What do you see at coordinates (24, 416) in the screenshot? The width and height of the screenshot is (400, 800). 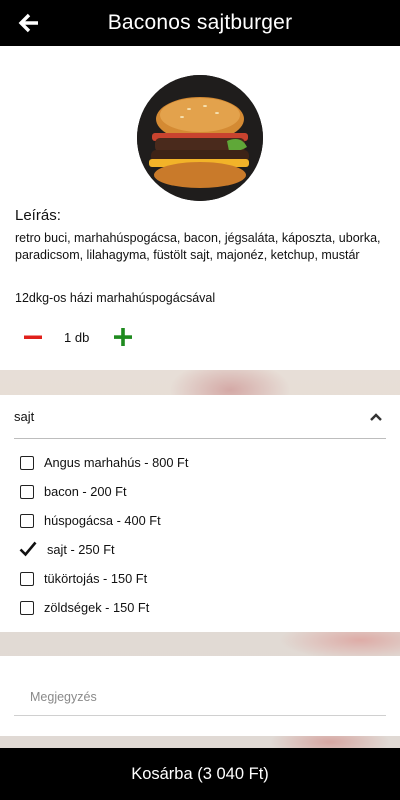 I see `extras-accordion-title: sajt` at bounding box center [24, 416].